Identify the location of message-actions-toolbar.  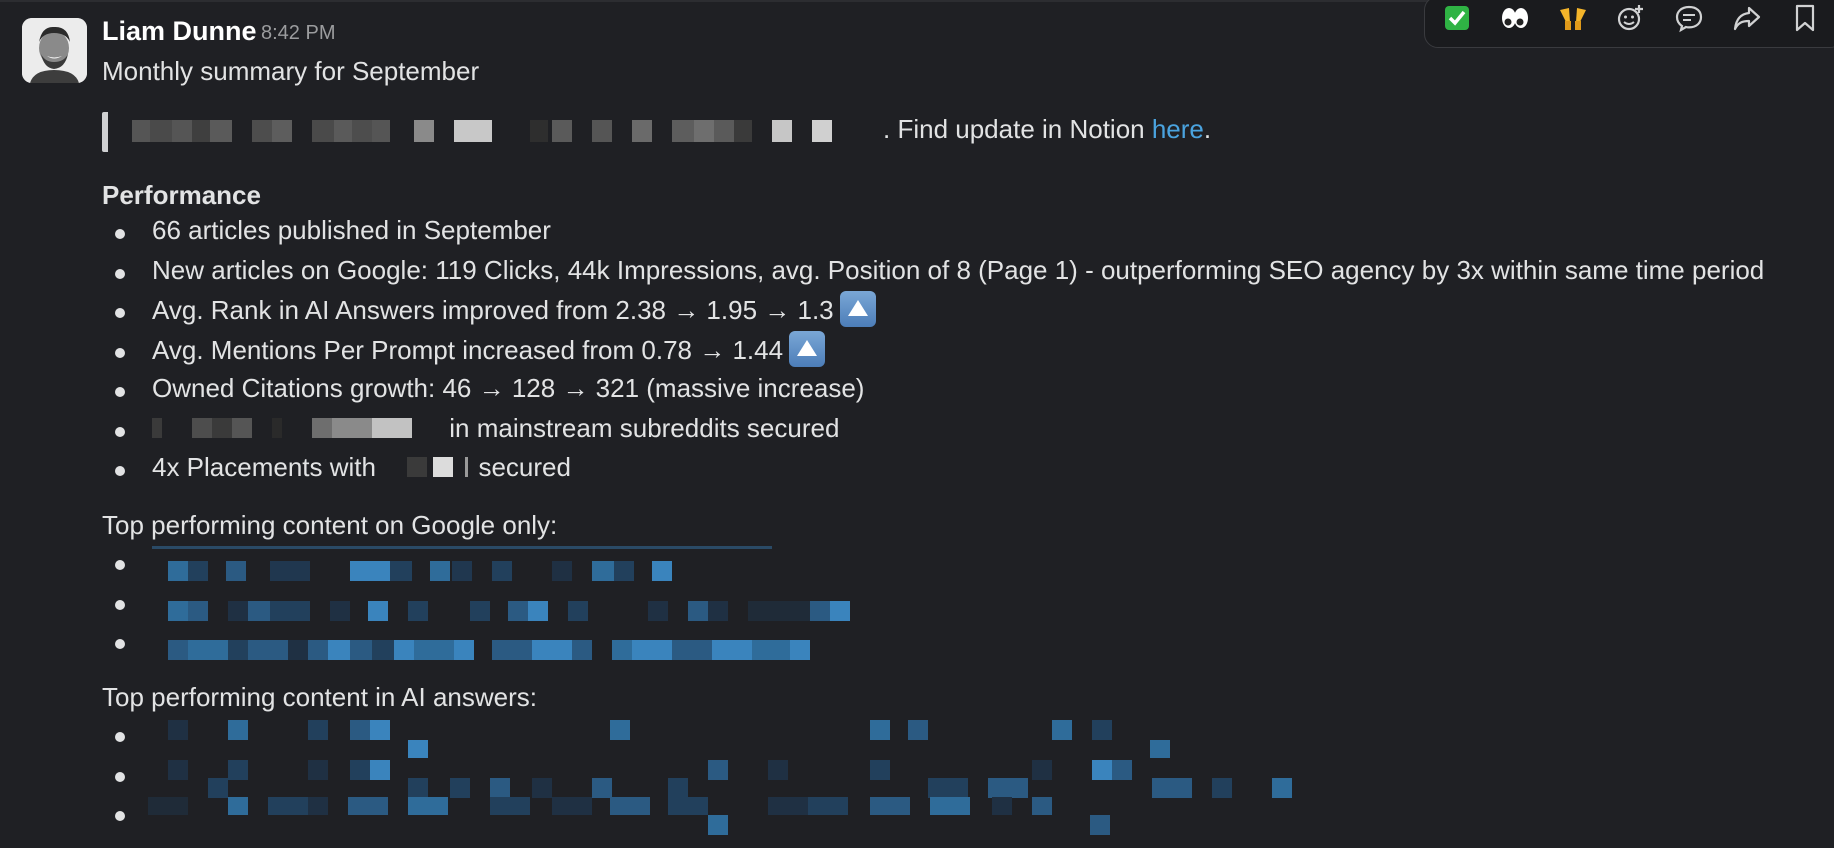
(1629, 24).